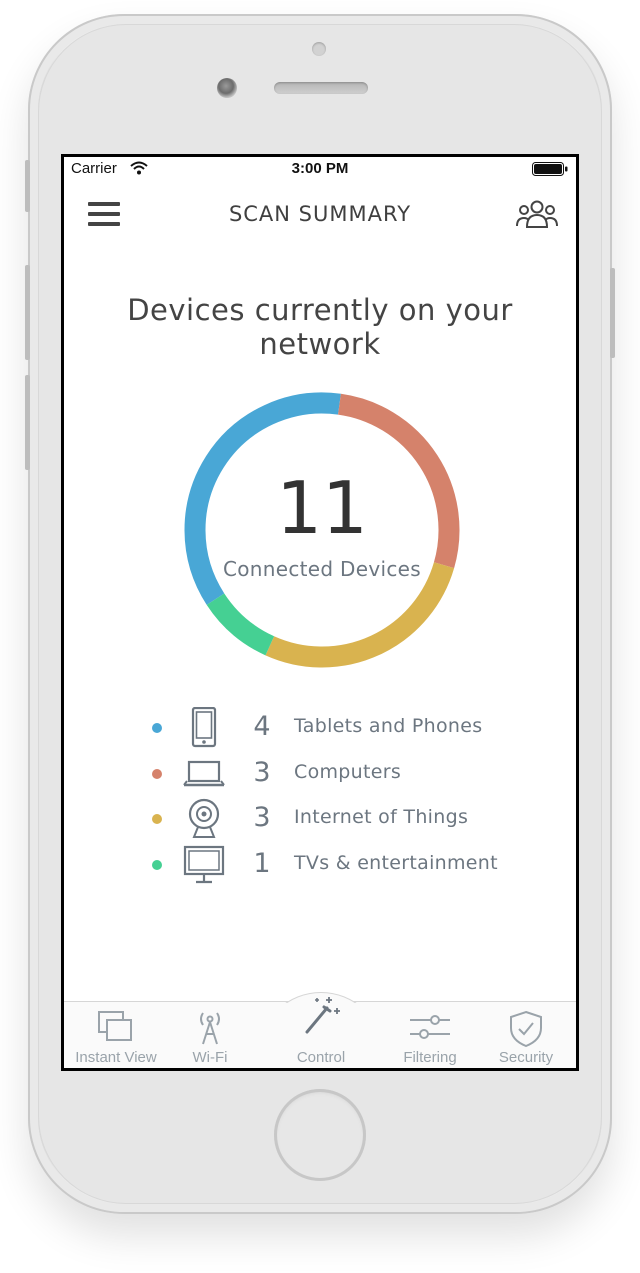 Image resolution: width=640 pixels, height=1273 pixels. What do you see at coordinates (262, 817) in the screenshot?
I see `legend-count-iot: 3` at bounding box center [262, 817].